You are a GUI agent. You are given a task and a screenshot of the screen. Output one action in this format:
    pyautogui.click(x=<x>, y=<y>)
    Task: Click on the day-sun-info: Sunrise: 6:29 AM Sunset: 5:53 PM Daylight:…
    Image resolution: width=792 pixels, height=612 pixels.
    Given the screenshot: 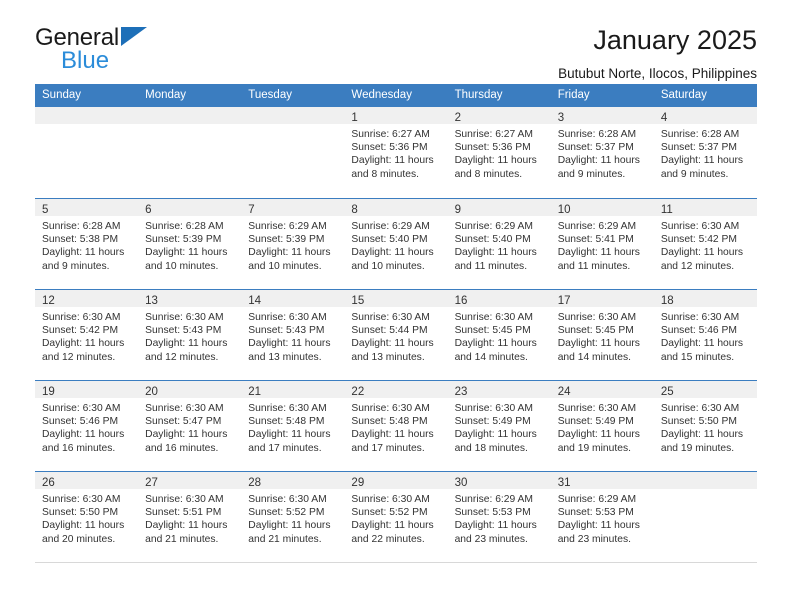 What is the action you would take?
    pyautogui.click(x=499, y=517)
    